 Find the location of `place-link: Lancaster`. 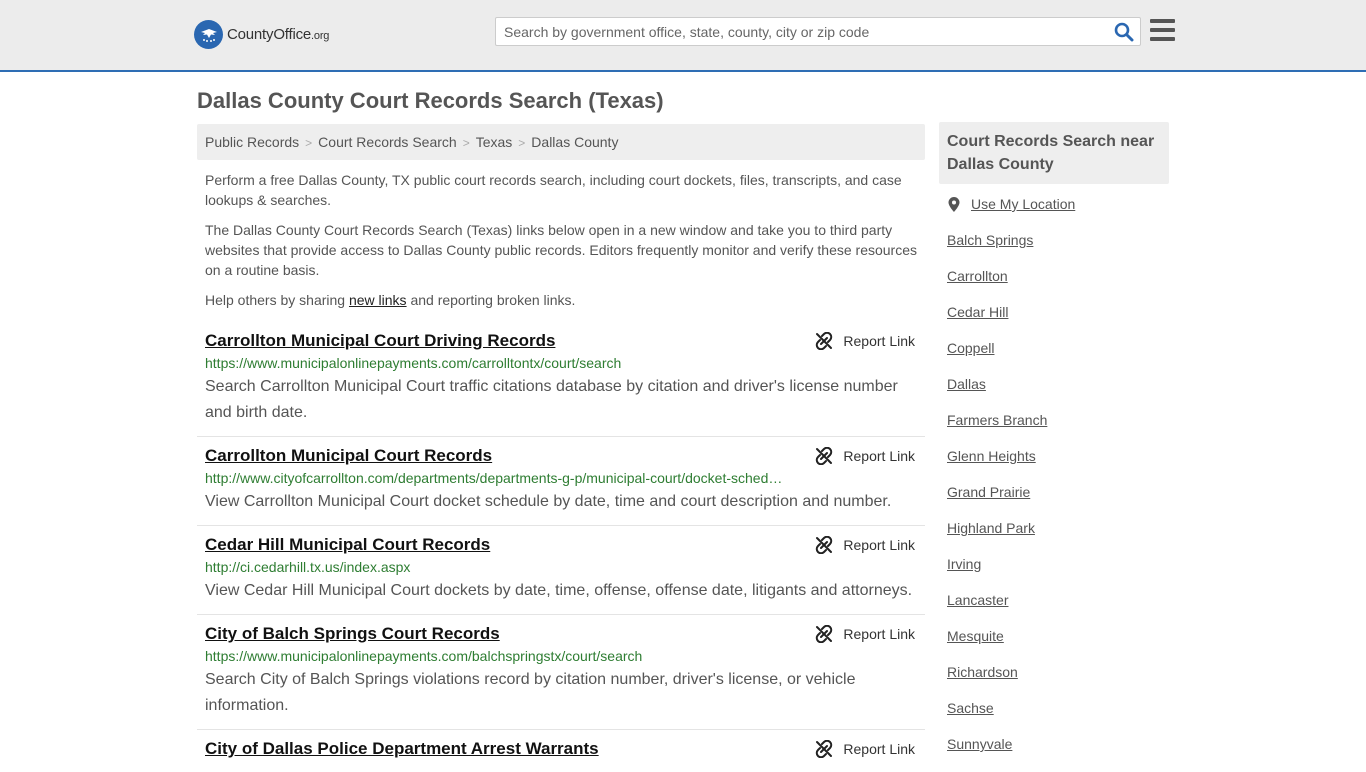

place-link: Lancaster is located at coordinates (977, 600).